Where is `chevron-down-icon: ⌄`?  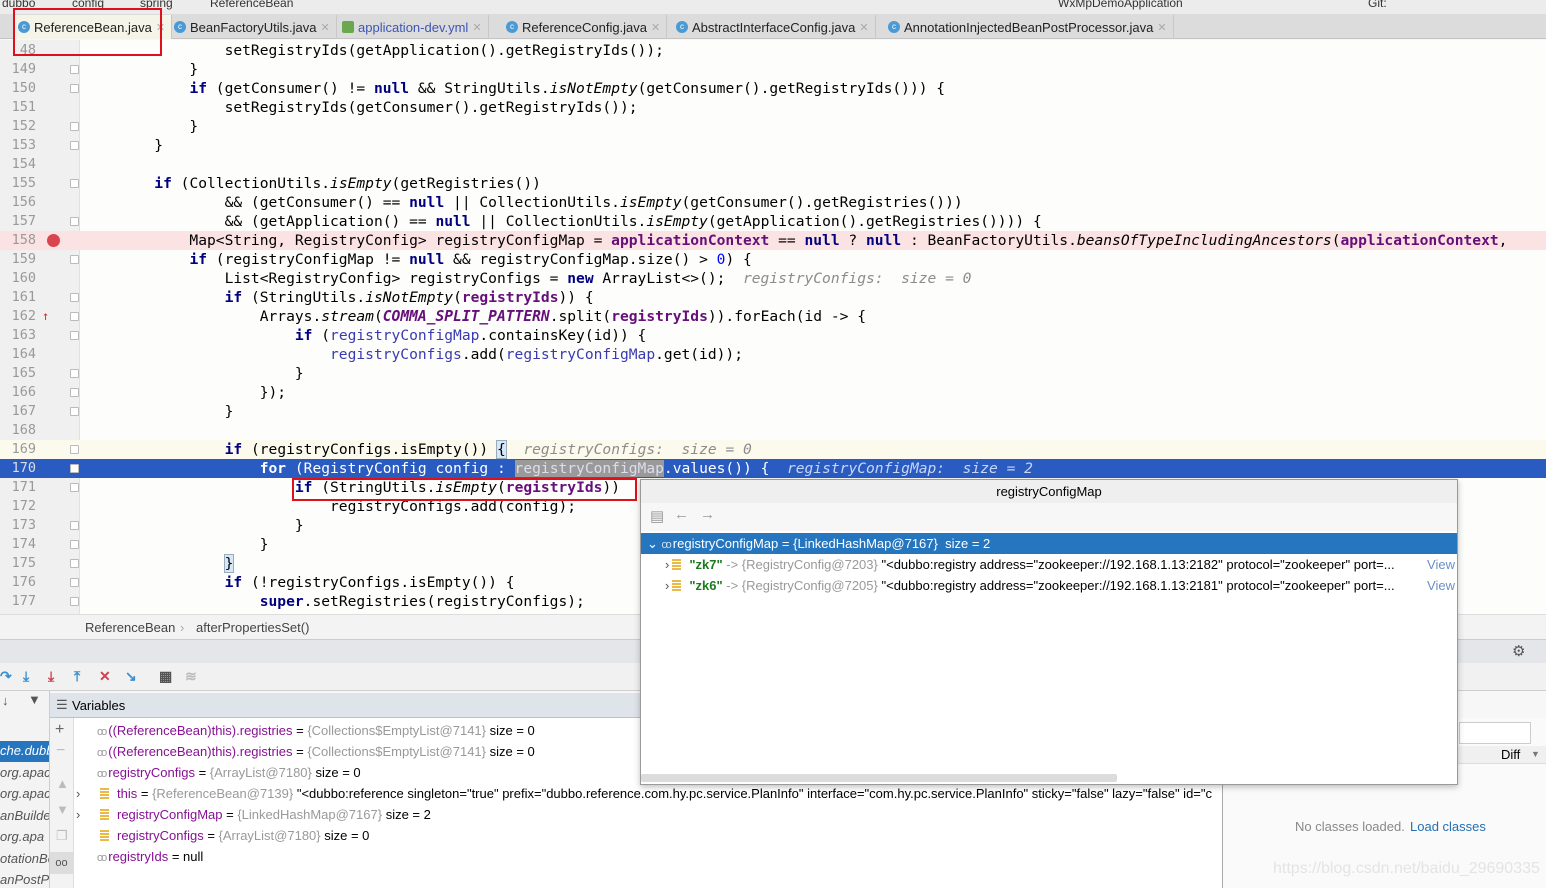
chevron-down-icon: ⌄ is located at coordinates (652, 543).